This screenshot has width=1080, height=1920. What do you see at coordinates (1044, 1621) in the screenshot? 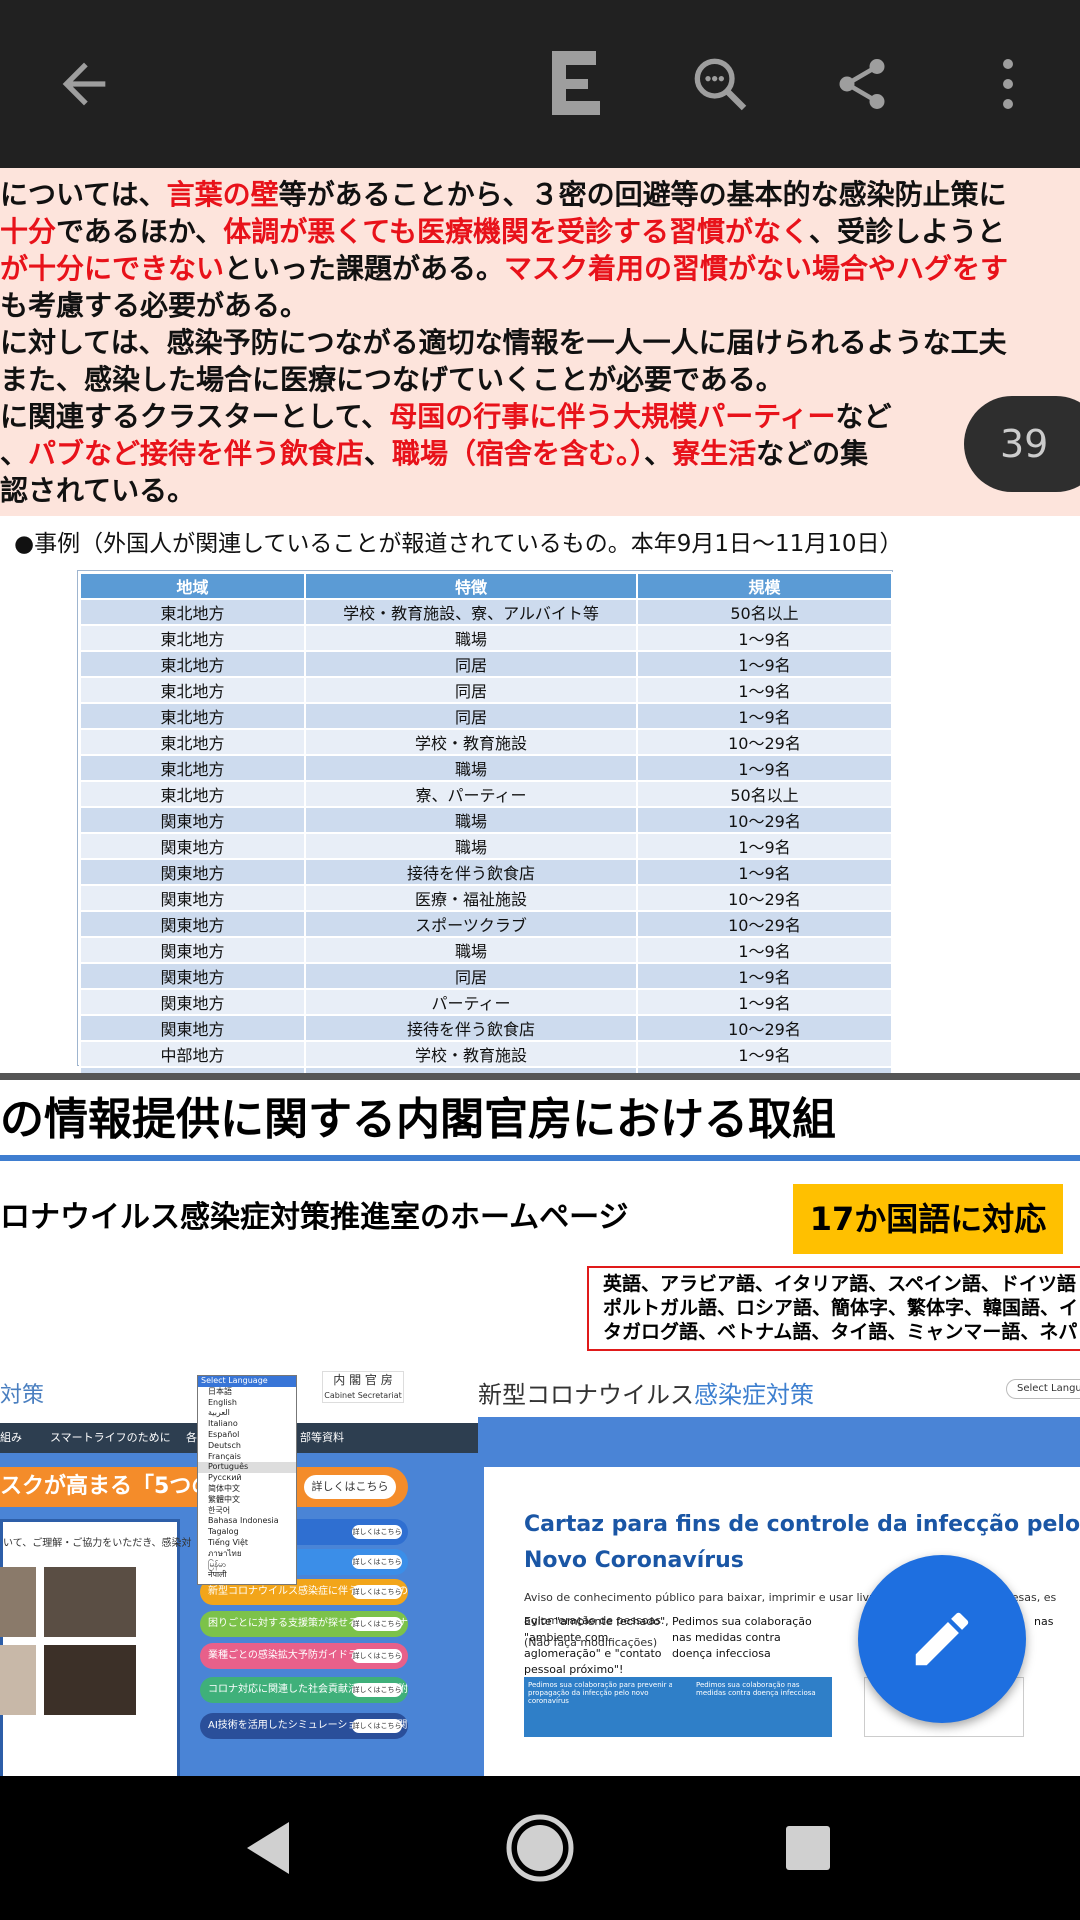
I see `column-text: nas` at bounding box center [1044, 1621].